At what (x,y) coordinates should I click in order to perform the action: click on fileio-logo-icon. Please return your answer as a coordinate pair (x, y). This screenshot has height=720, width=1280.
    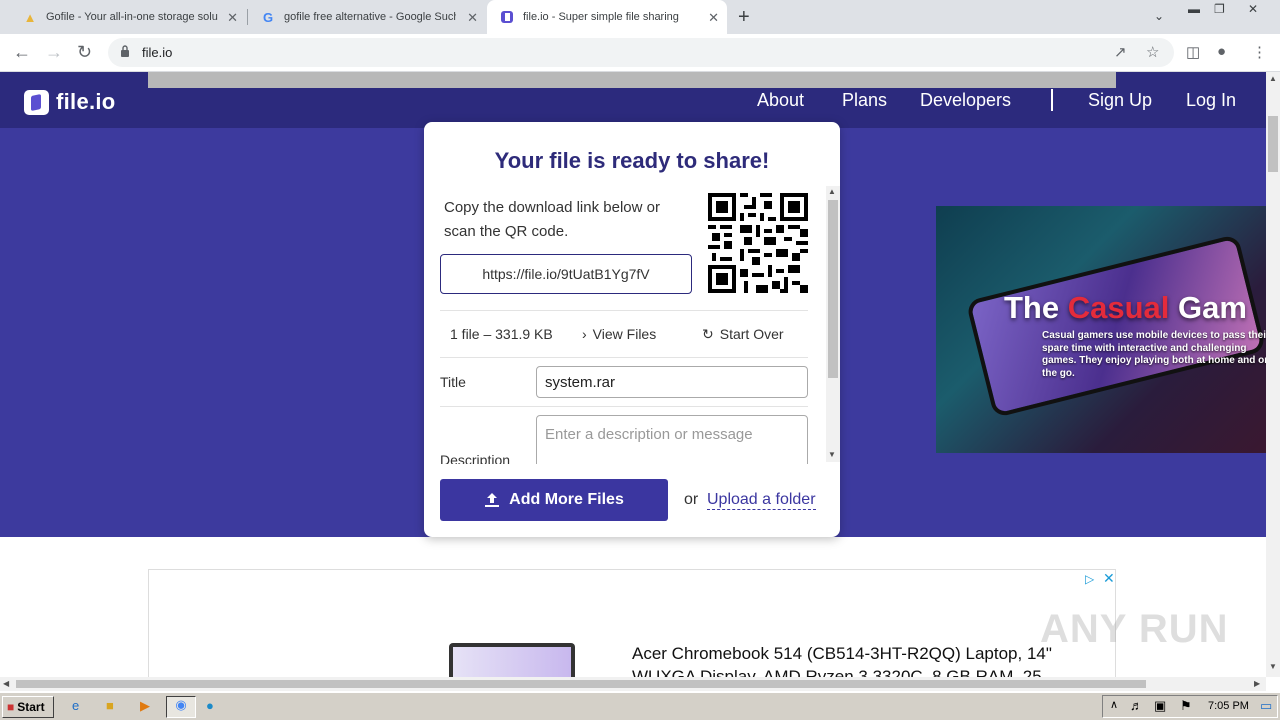
    Looking at the image, I should click on (36, 102).